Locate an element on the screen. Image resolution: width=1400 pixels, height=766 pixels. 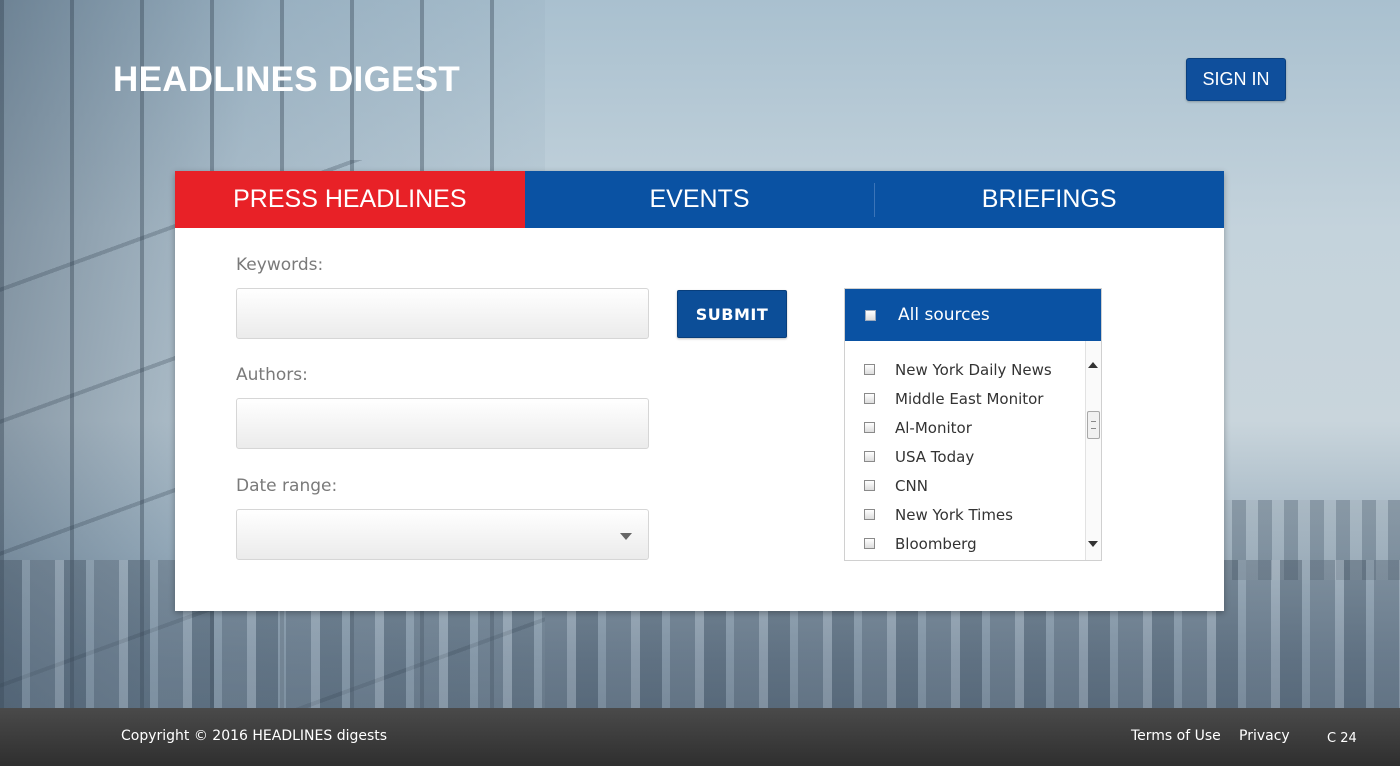
tab-events-label: EVENTS is located at coordinates (699, 199).